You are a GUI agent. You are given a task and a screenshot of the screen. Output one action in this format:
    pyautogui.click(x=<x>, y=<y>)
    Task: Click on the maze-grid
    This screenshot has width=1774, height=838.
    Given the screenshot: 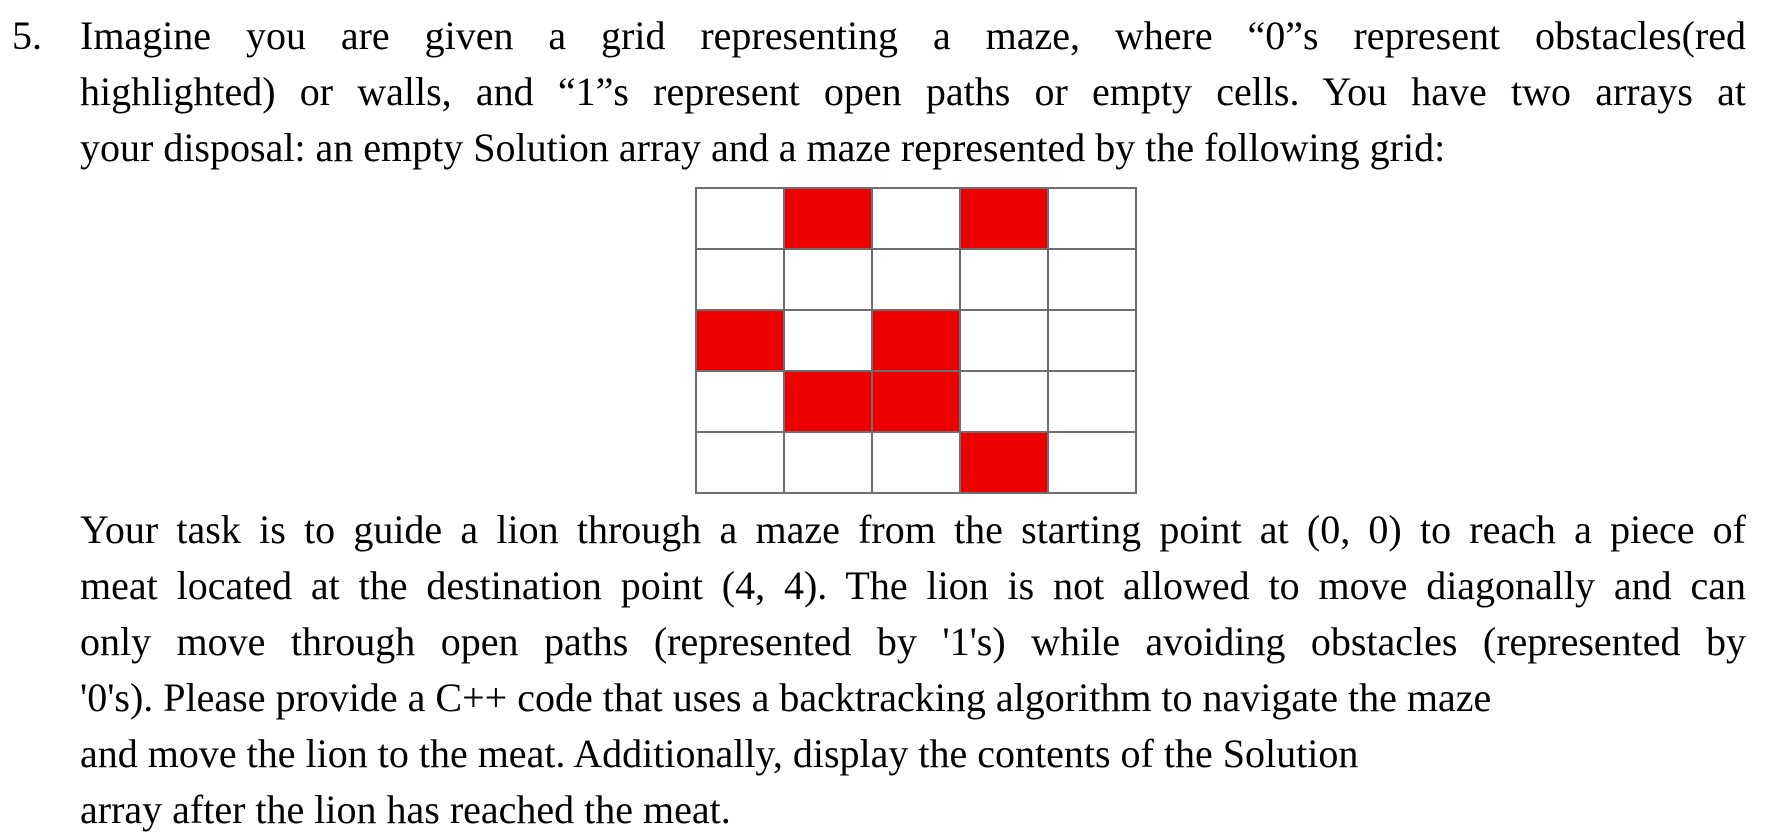 What is the action you would take?
    pyautogui.click(x=916, y=340)
    